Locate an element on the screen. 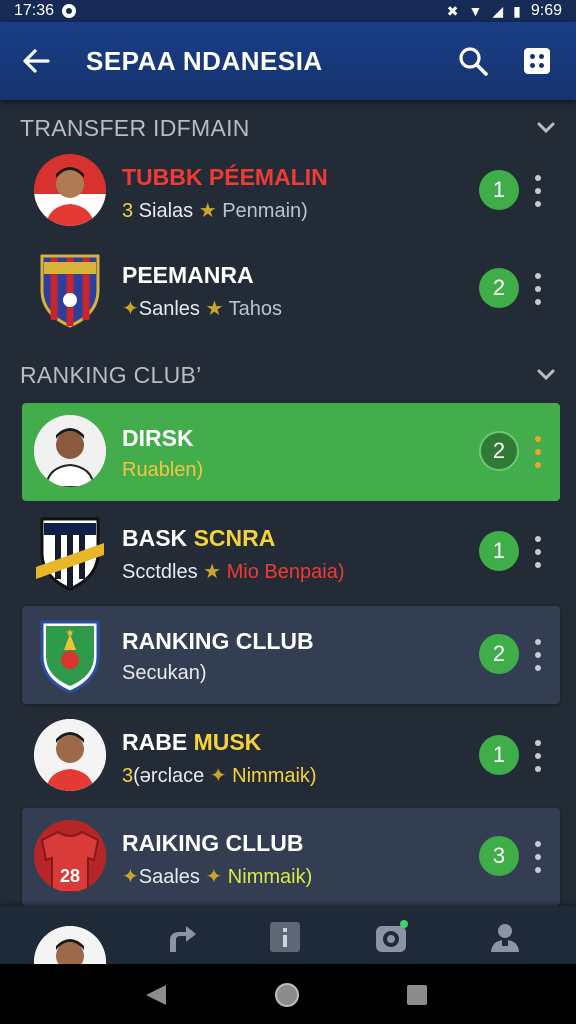 The height and width of the screenshot is (1024, 576). battery-icon: ▮ is located at coordinates (517, 10).